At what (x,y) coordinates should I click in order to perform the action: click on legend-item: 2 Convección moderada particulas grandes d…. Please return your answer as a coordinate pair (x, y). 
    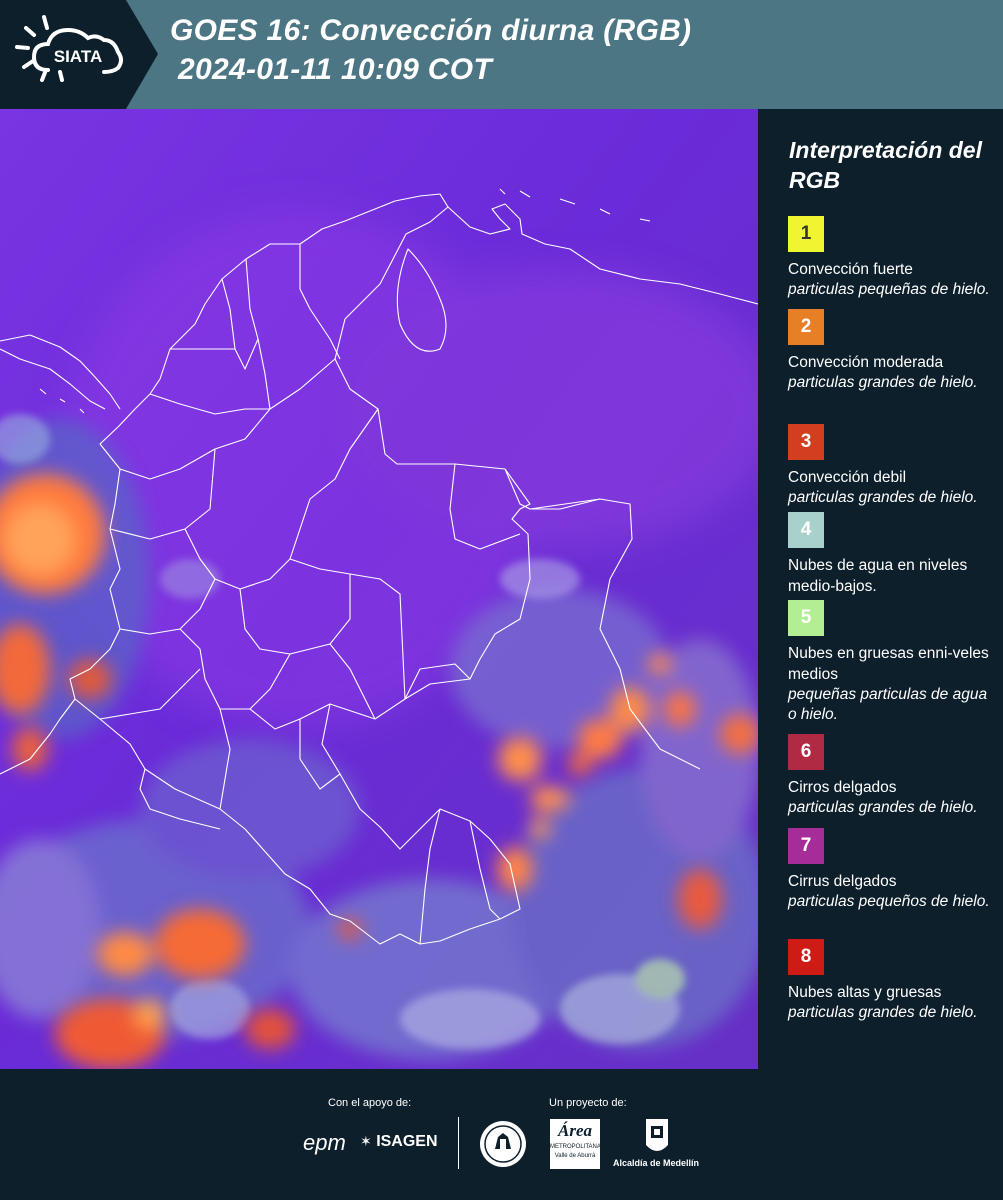
    Looking at the image, I should click on (893, 351).